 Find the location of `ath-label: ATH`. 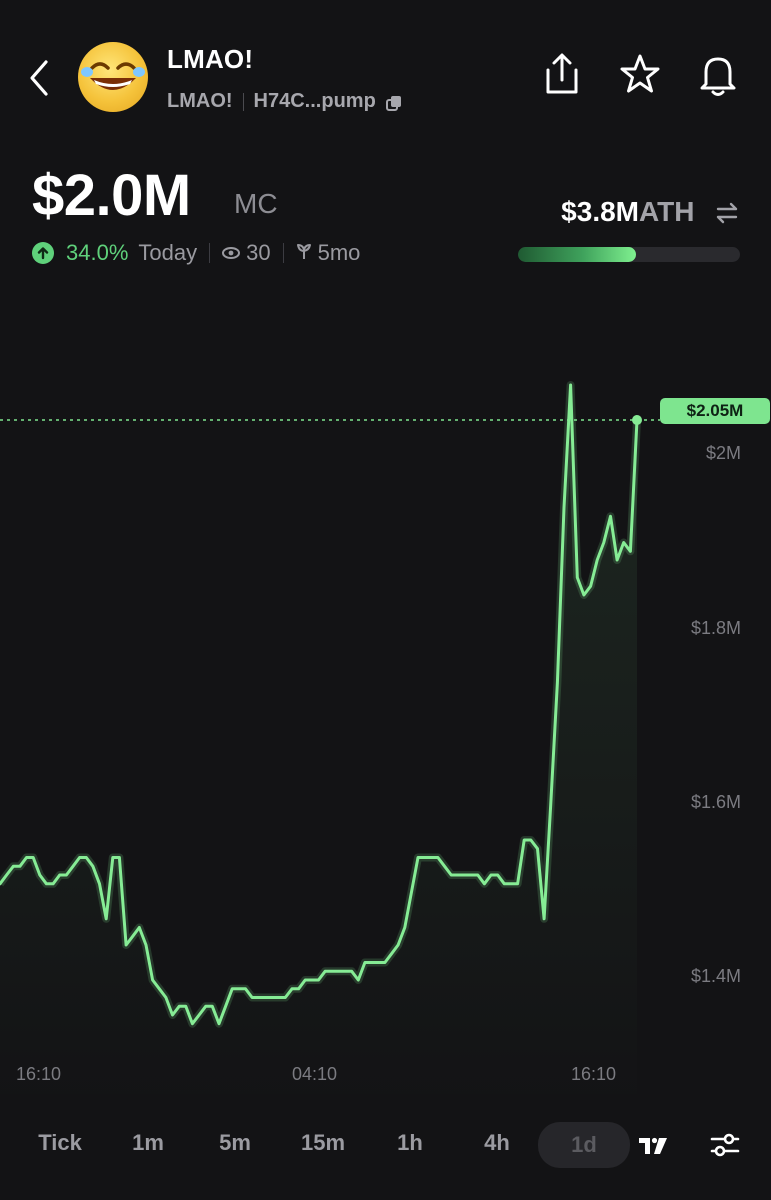

ath-label: ATH is located at coordinates (667, 211).